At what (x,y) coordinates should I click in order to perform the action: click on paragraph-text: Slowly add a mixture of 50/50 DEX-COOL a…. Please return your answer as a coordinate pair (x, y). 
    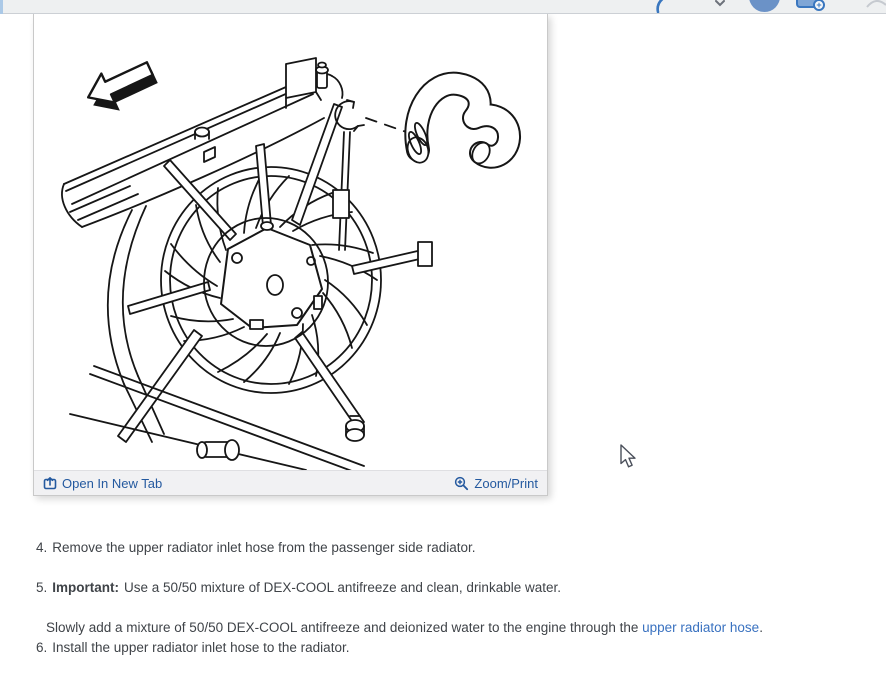
    Looking at the image, I should click on (344, 627).